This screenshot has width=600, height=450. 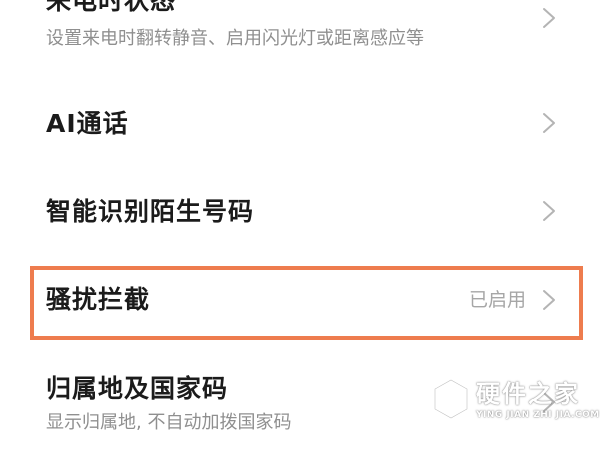 What do you see at coordinates (497, 300) in the screenshot?
I see `setting-status-value: 已启用` at bounding box center [497, 300].